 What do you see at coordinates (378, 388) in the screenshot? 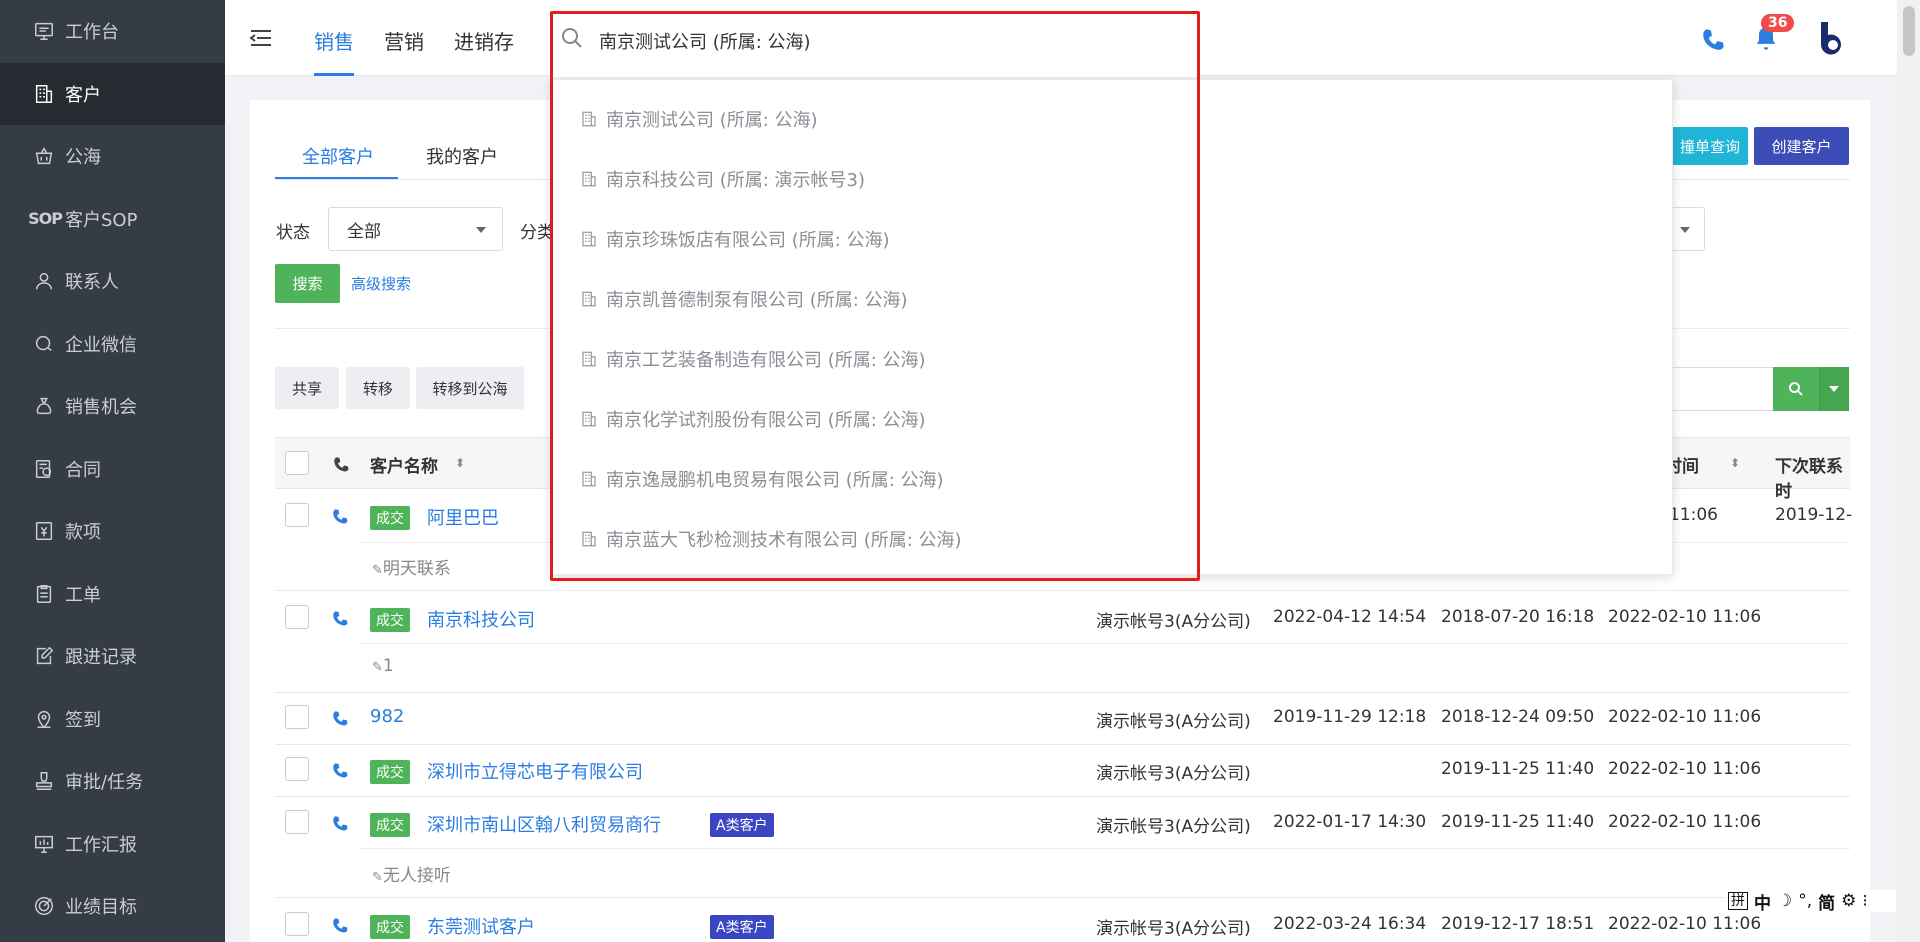
I see `transfer-button: 转移` at bounding box center [378, 388].